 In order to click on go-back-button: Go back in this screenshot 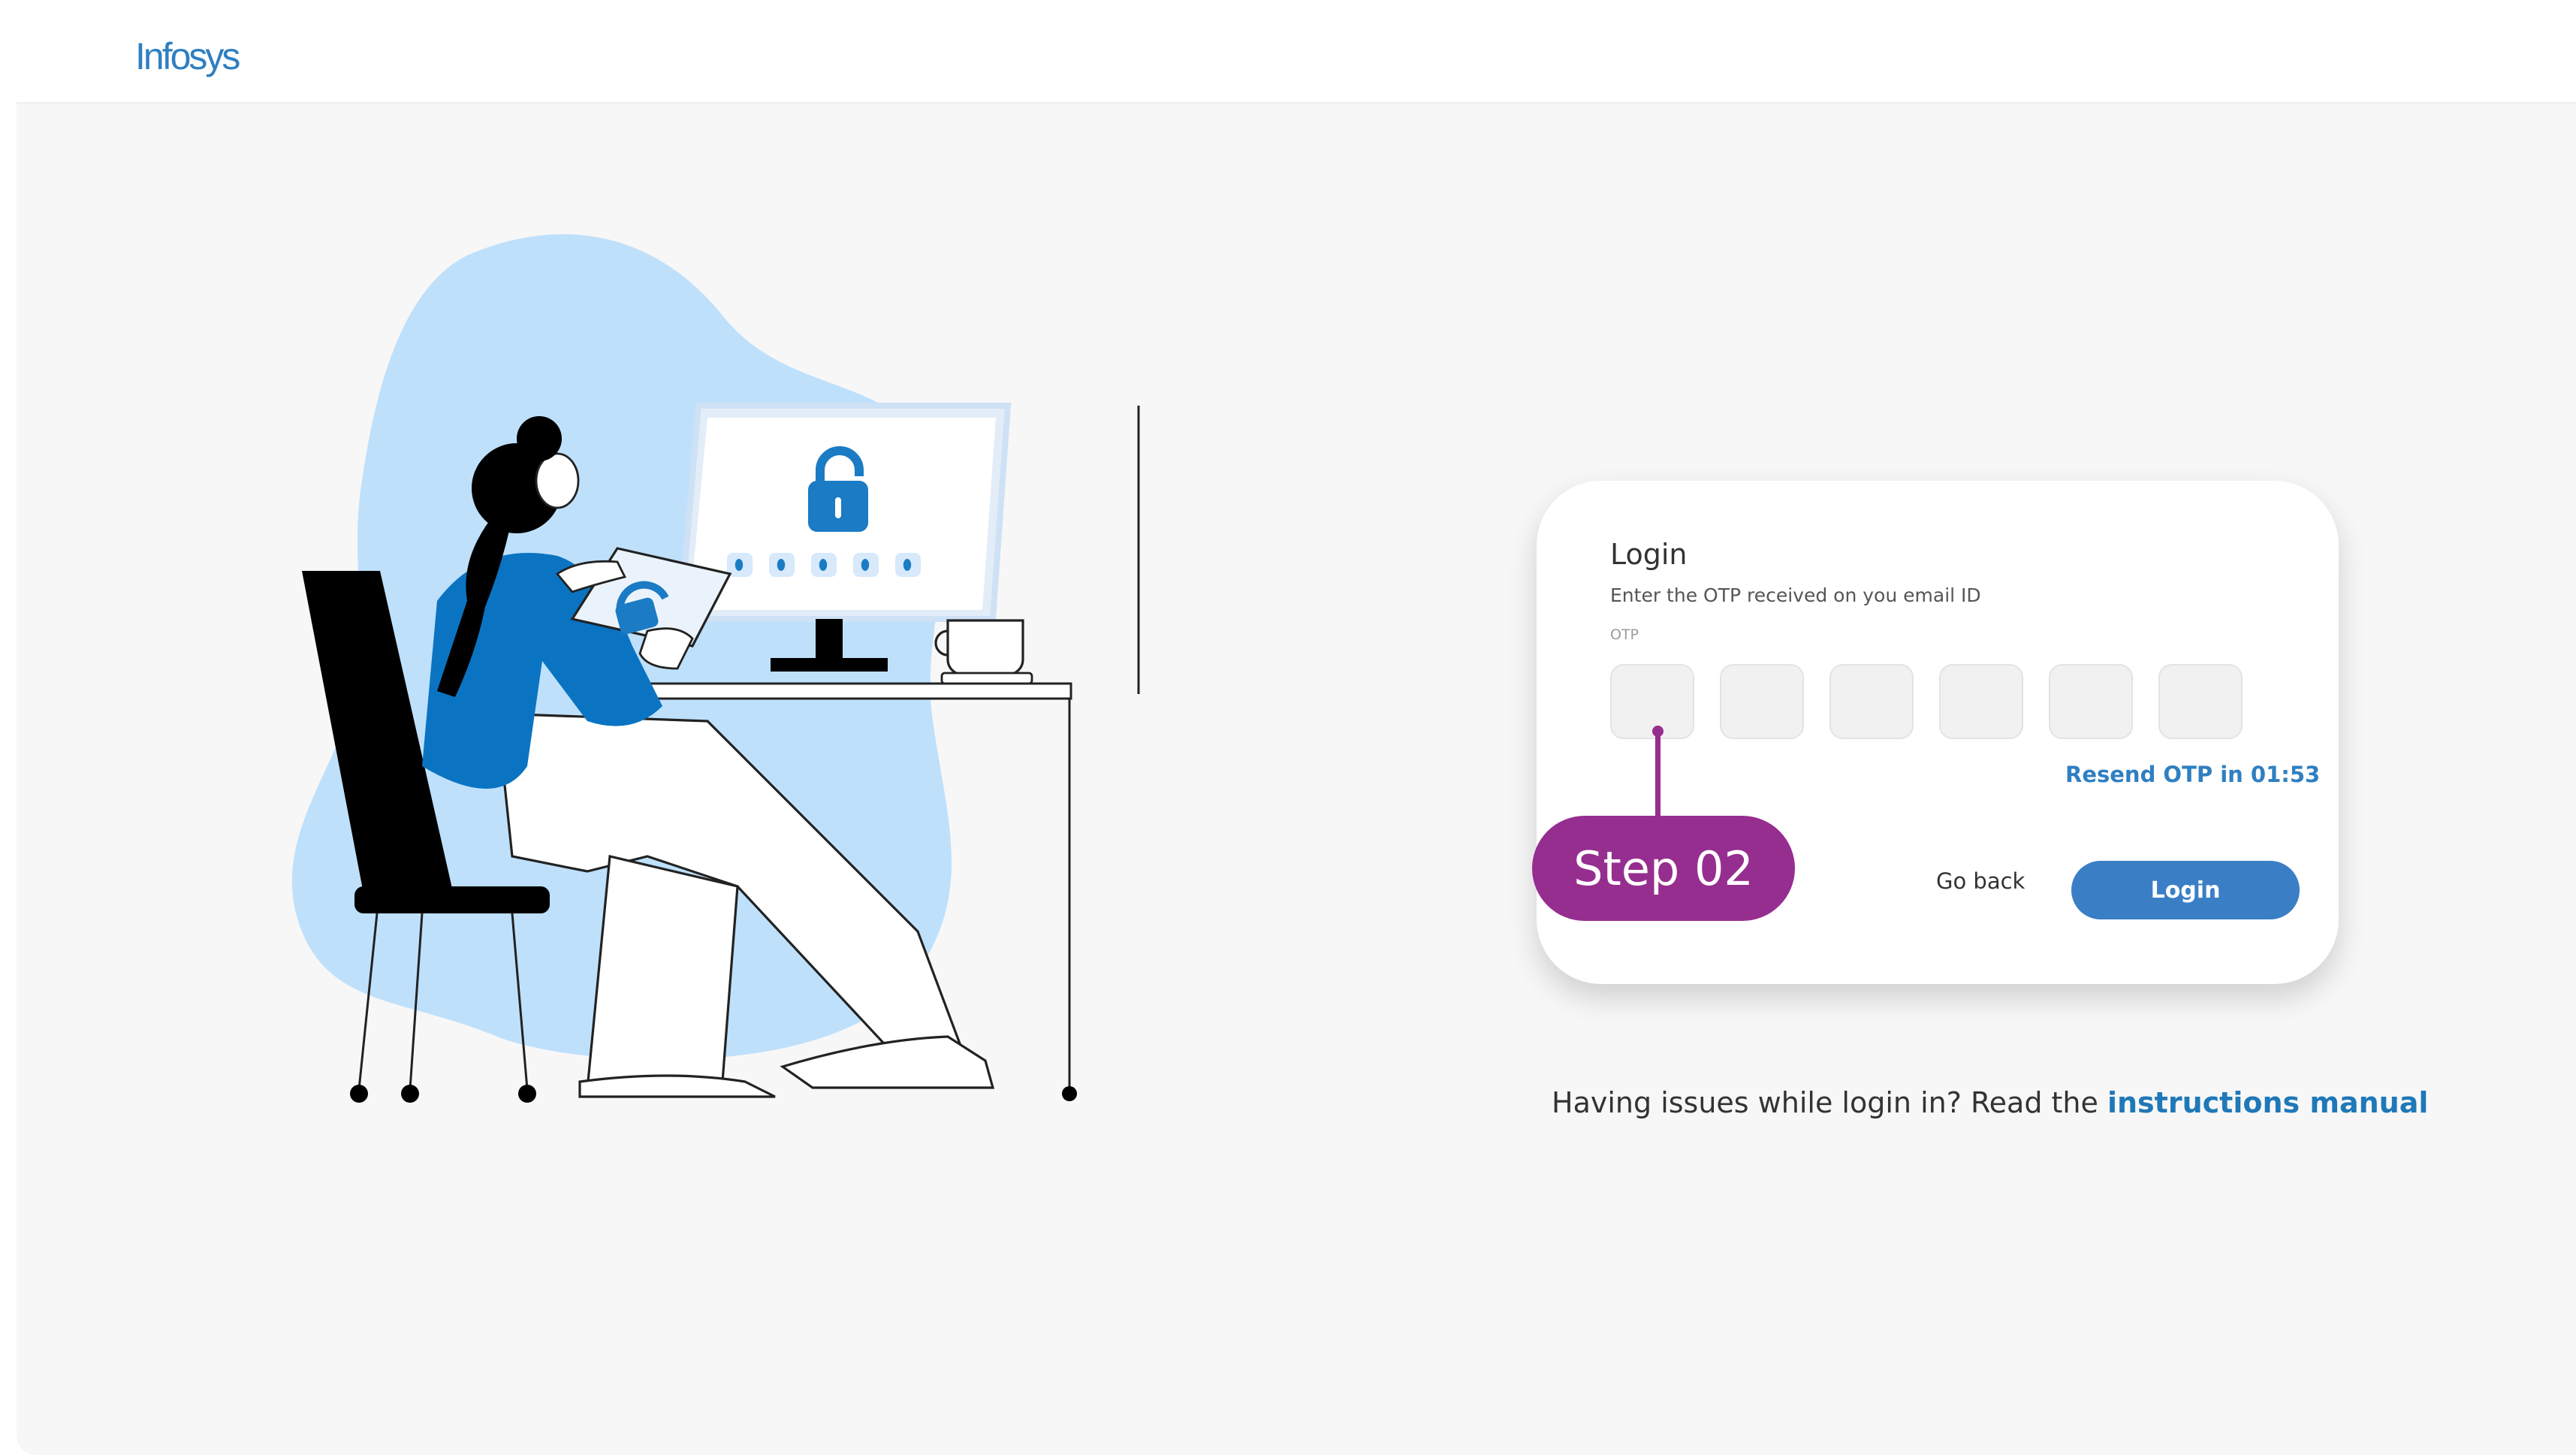, I will do `click(1980, 881)`.